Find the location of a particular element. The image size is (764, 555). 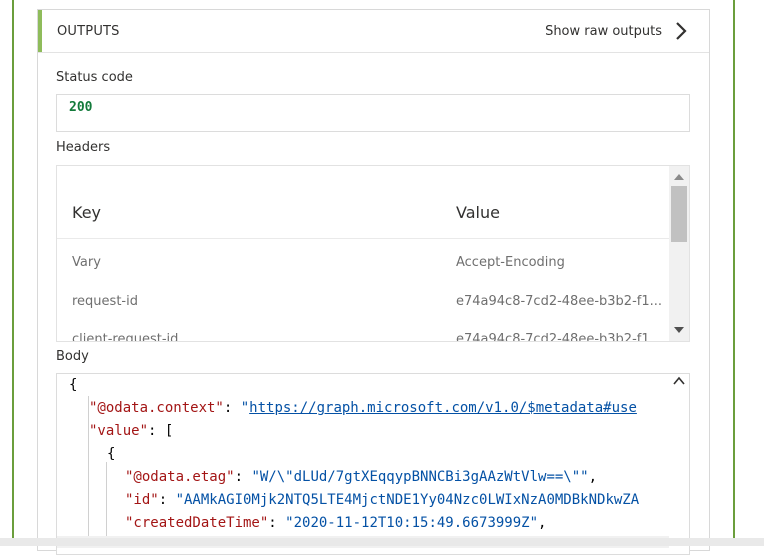

page-bottom-edge is located at coordinates (382, 542).